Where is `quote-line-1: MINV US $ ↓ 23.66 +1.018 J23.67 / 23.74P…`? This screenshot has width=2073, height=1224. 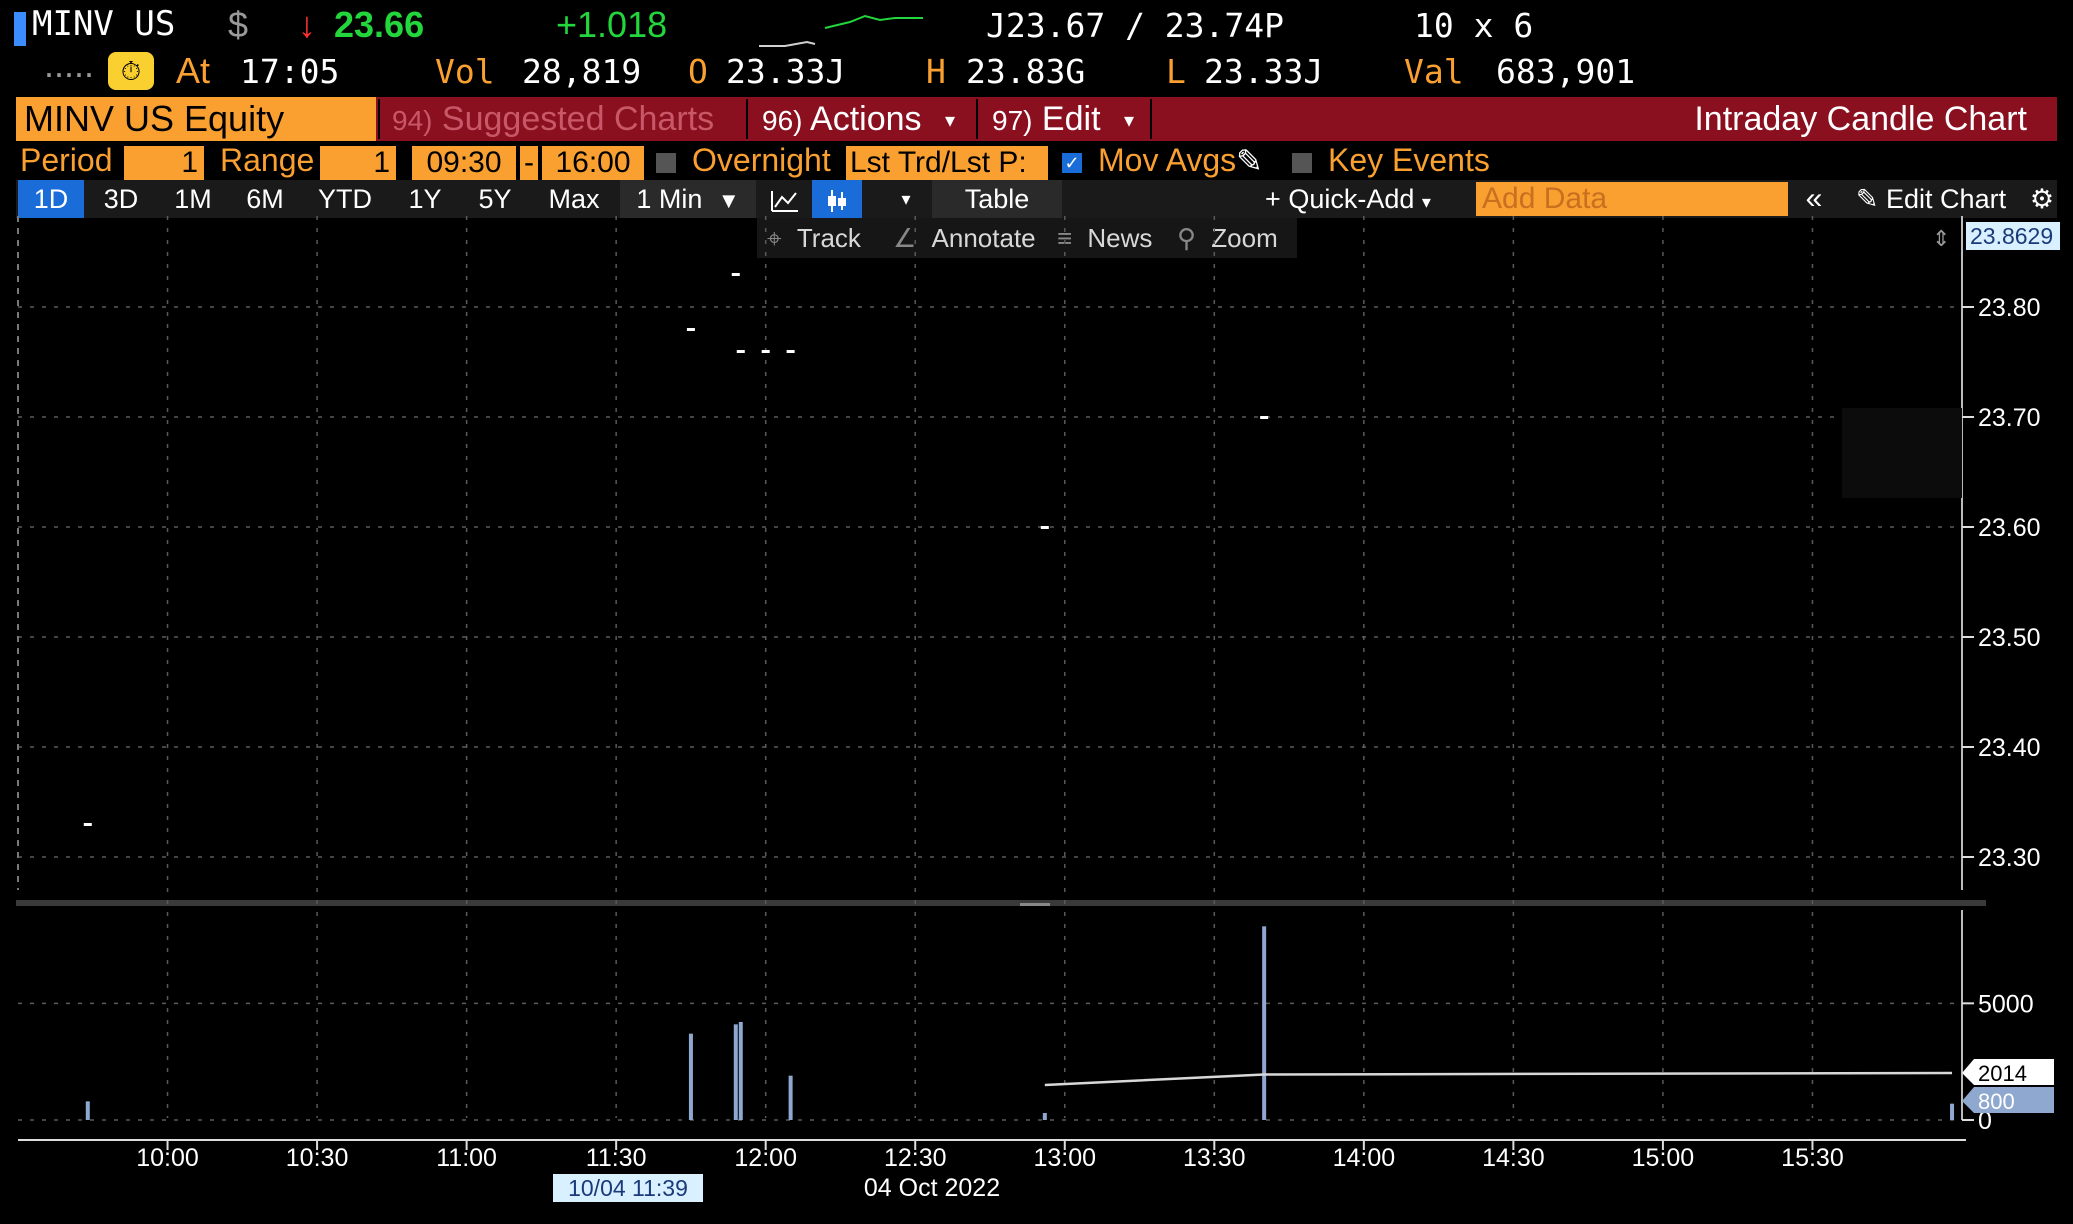 quote-line-1: MINV US $ ↓ 23.66 +1.018 J23.67 / 23.74P… is located at coordinates (1036, 29).